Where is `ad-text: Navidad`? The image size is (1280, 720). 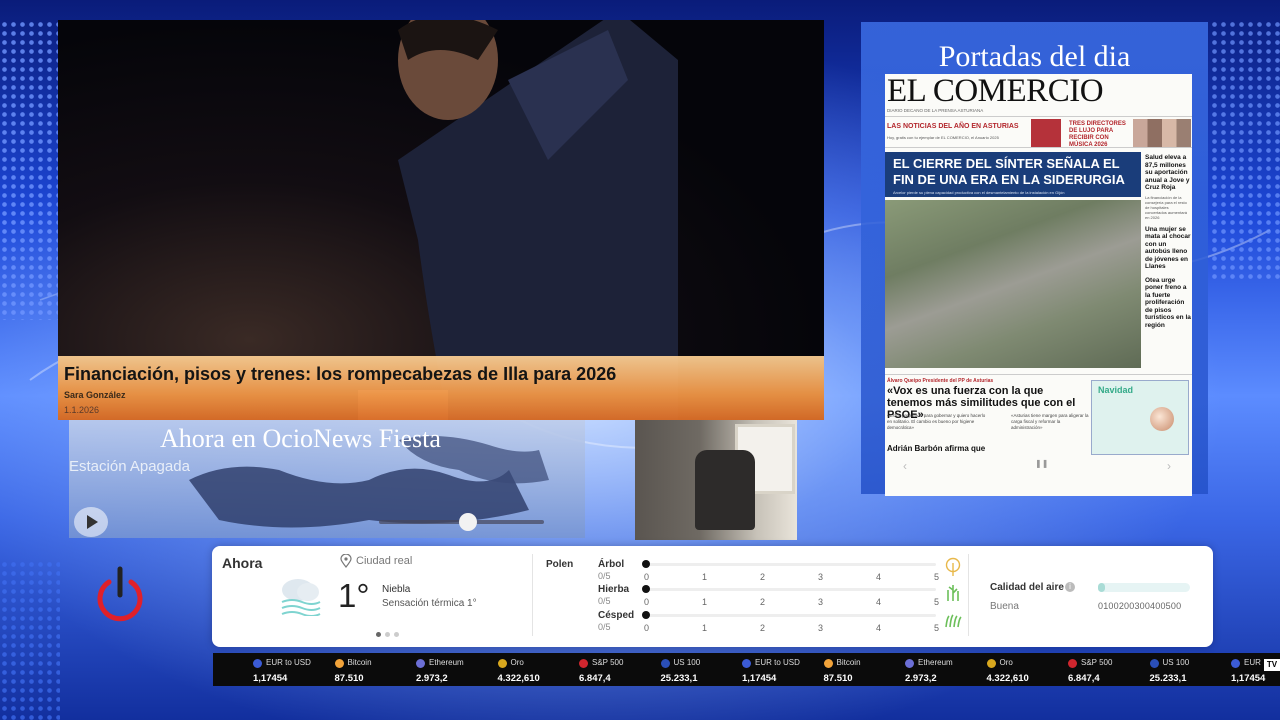 ad-text: Navidad is located at coordinates (1116, 390).